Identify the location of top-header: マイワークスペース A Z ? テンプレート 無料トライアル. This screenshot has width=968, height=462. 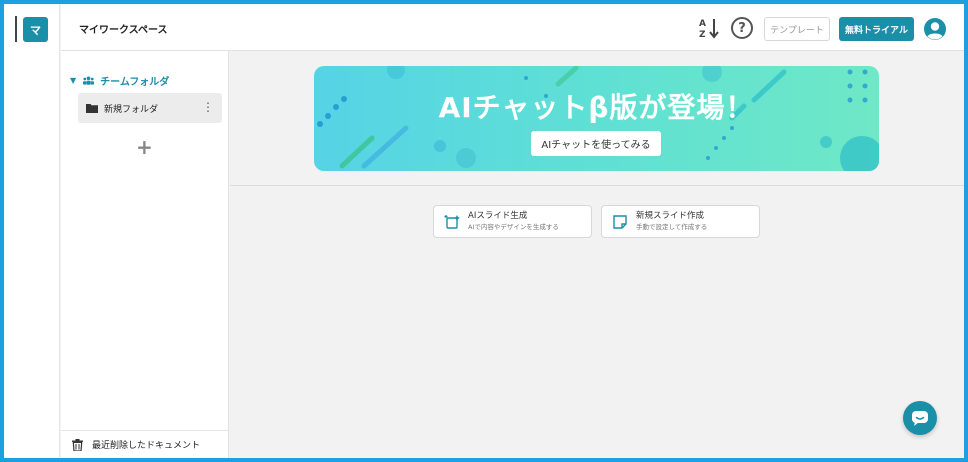
(512, 27).